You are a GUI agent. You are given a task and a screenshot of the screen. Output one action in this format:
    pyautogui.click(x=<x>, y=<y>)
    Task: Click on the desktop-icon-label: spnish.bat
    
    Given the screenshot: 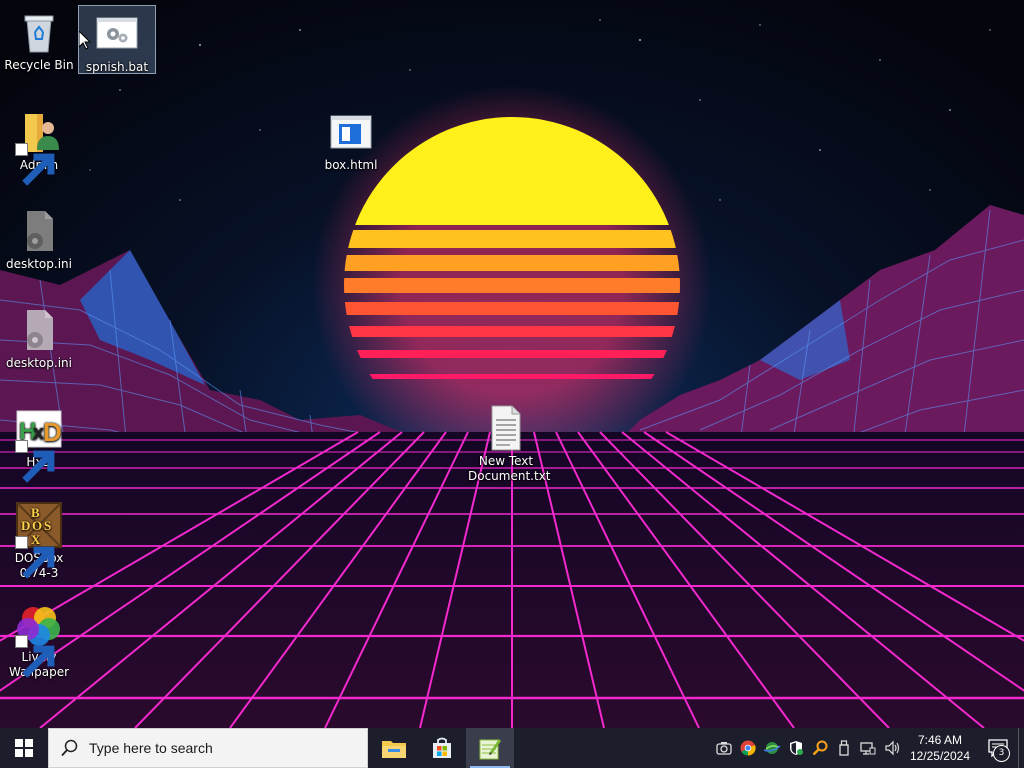 What is the action you would take?
    pyautogui.click(x=117, y=67)
    